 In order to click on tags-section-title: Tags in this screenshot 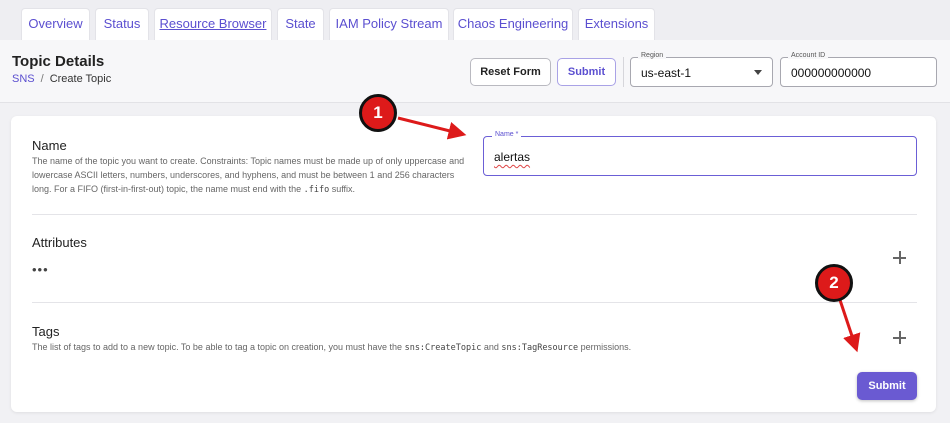, I will do `click(46, 331)`.